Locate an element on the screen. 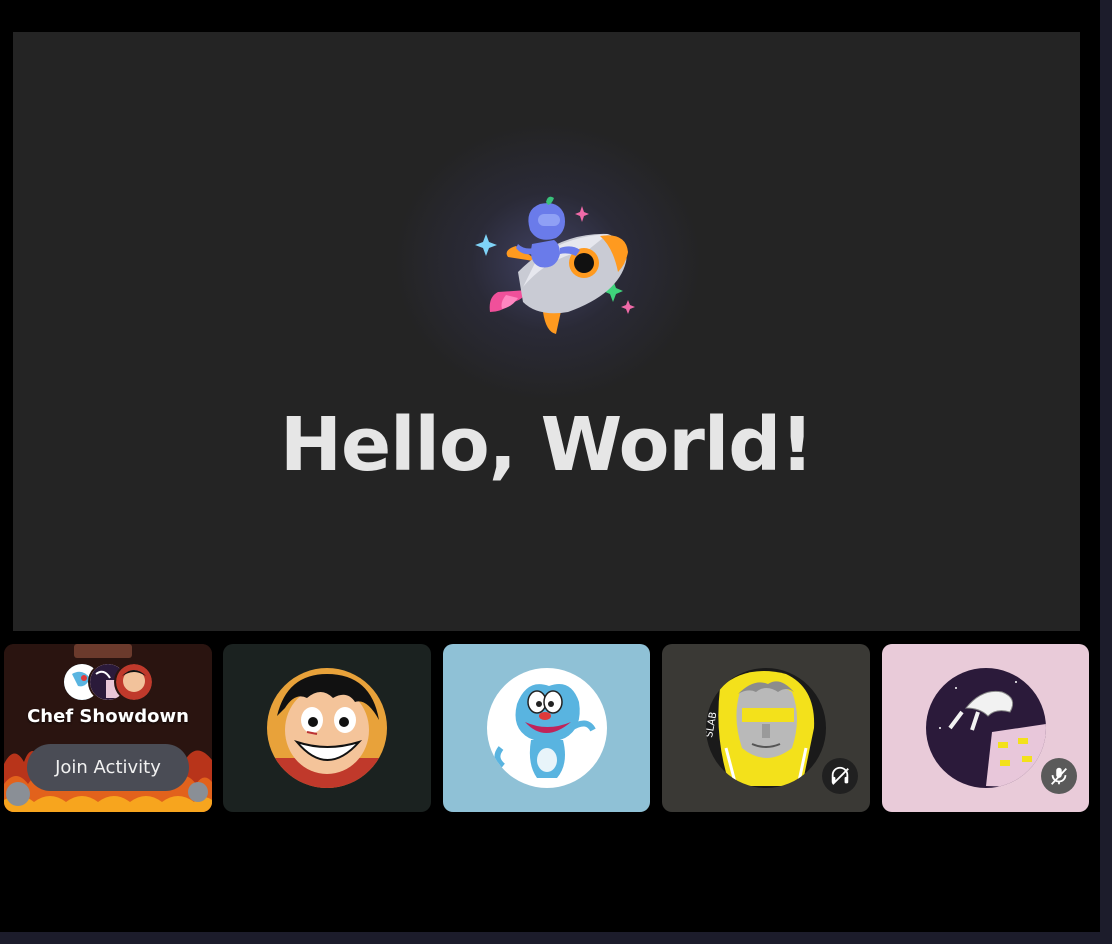 The image size is (1112, 944). activity-title: Chef Showdown is located at coordinates (108, 716).